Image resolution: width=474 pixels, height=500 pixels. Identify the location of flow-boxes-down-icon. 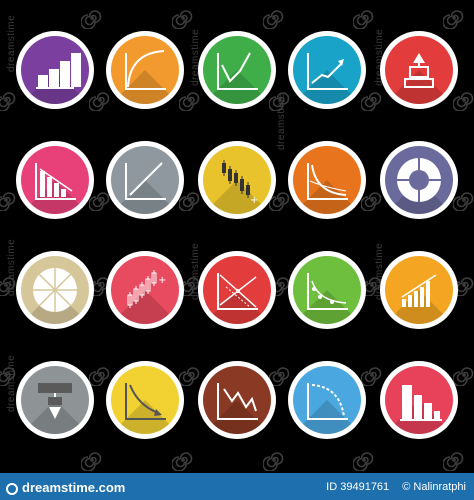
(55, 400).